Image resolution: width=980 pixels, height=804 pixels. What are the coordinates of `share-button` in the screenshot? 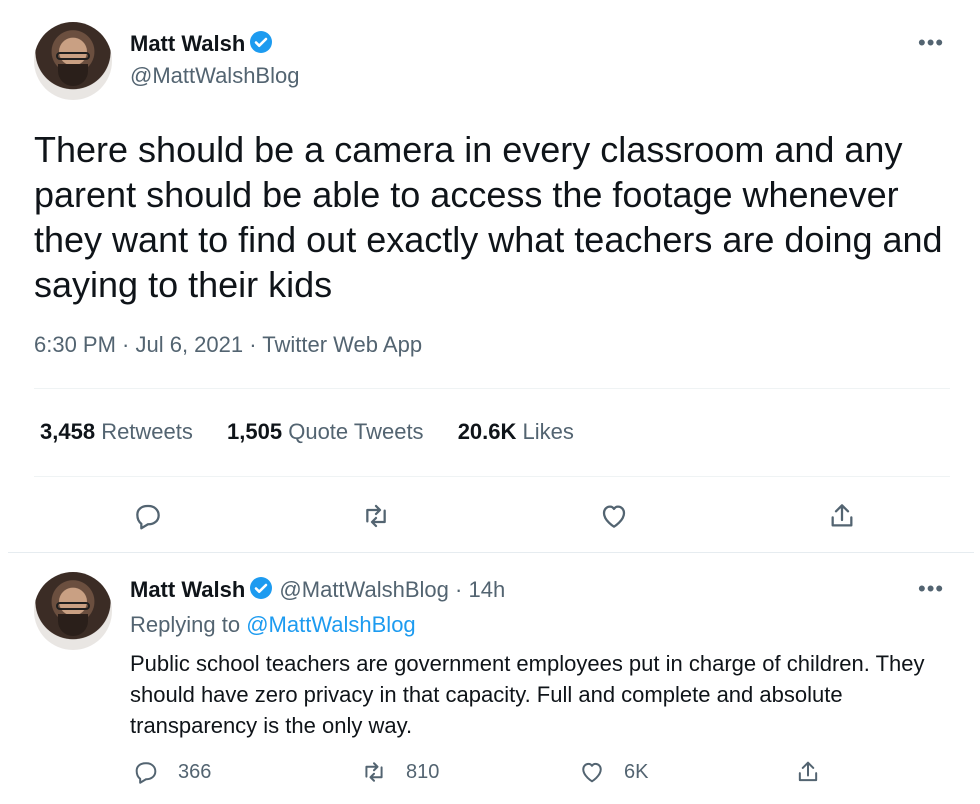 It's located at (842, 516).